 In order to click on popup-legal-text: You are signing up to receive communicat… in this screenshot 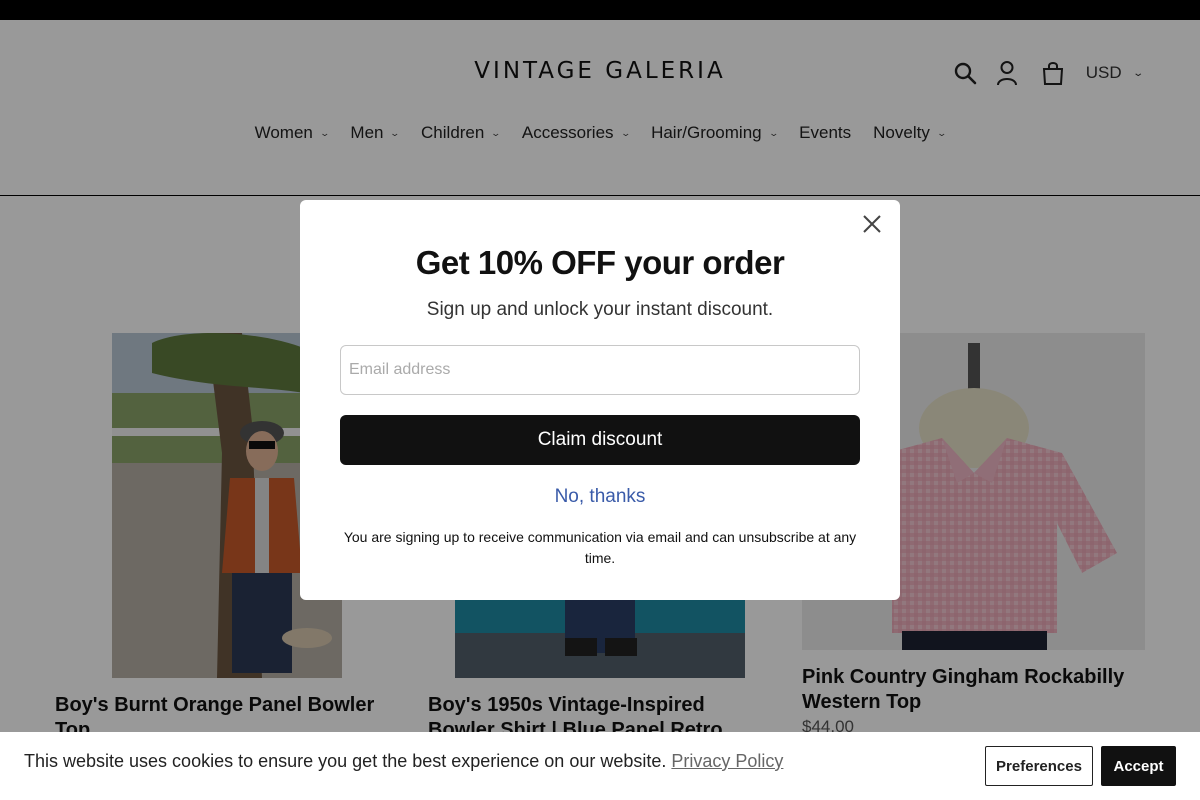, I will do `click(600, 547)`.